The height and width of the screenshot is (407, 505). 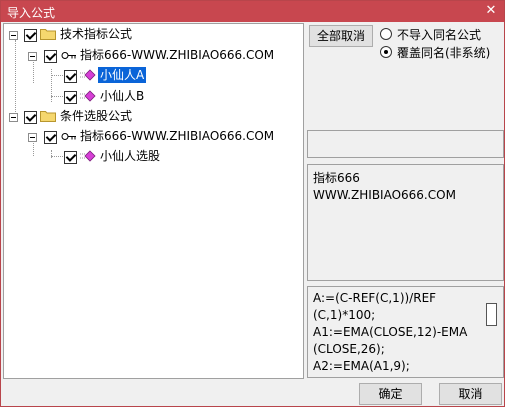 What do you see at coordinates (96, 116) in the screenshot?
I see `tree-node-label: 条件选股公式` at bounding box center [96, 116].